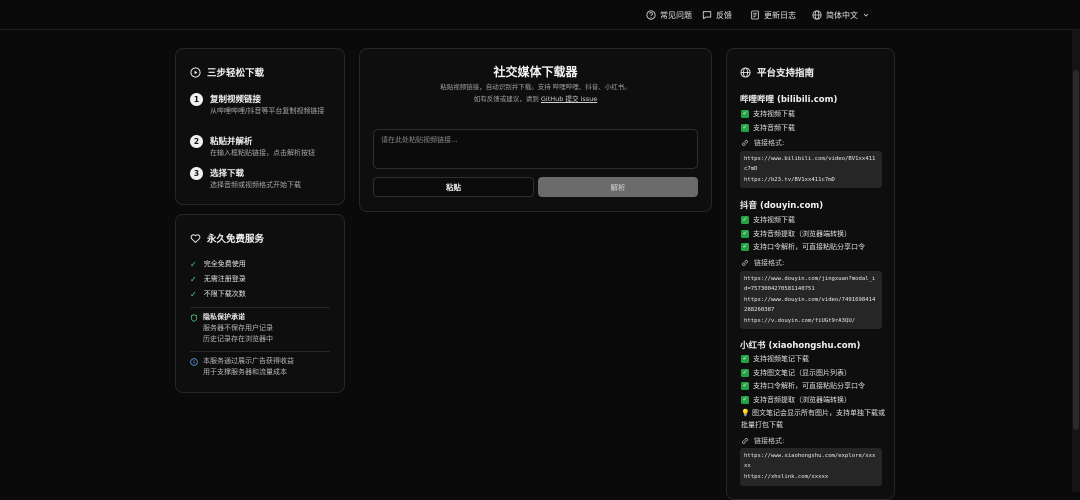  What do you see at coordinates (196, 141) in the screenshot?
I see `step-number: 2` at bounding box center [196, 141].